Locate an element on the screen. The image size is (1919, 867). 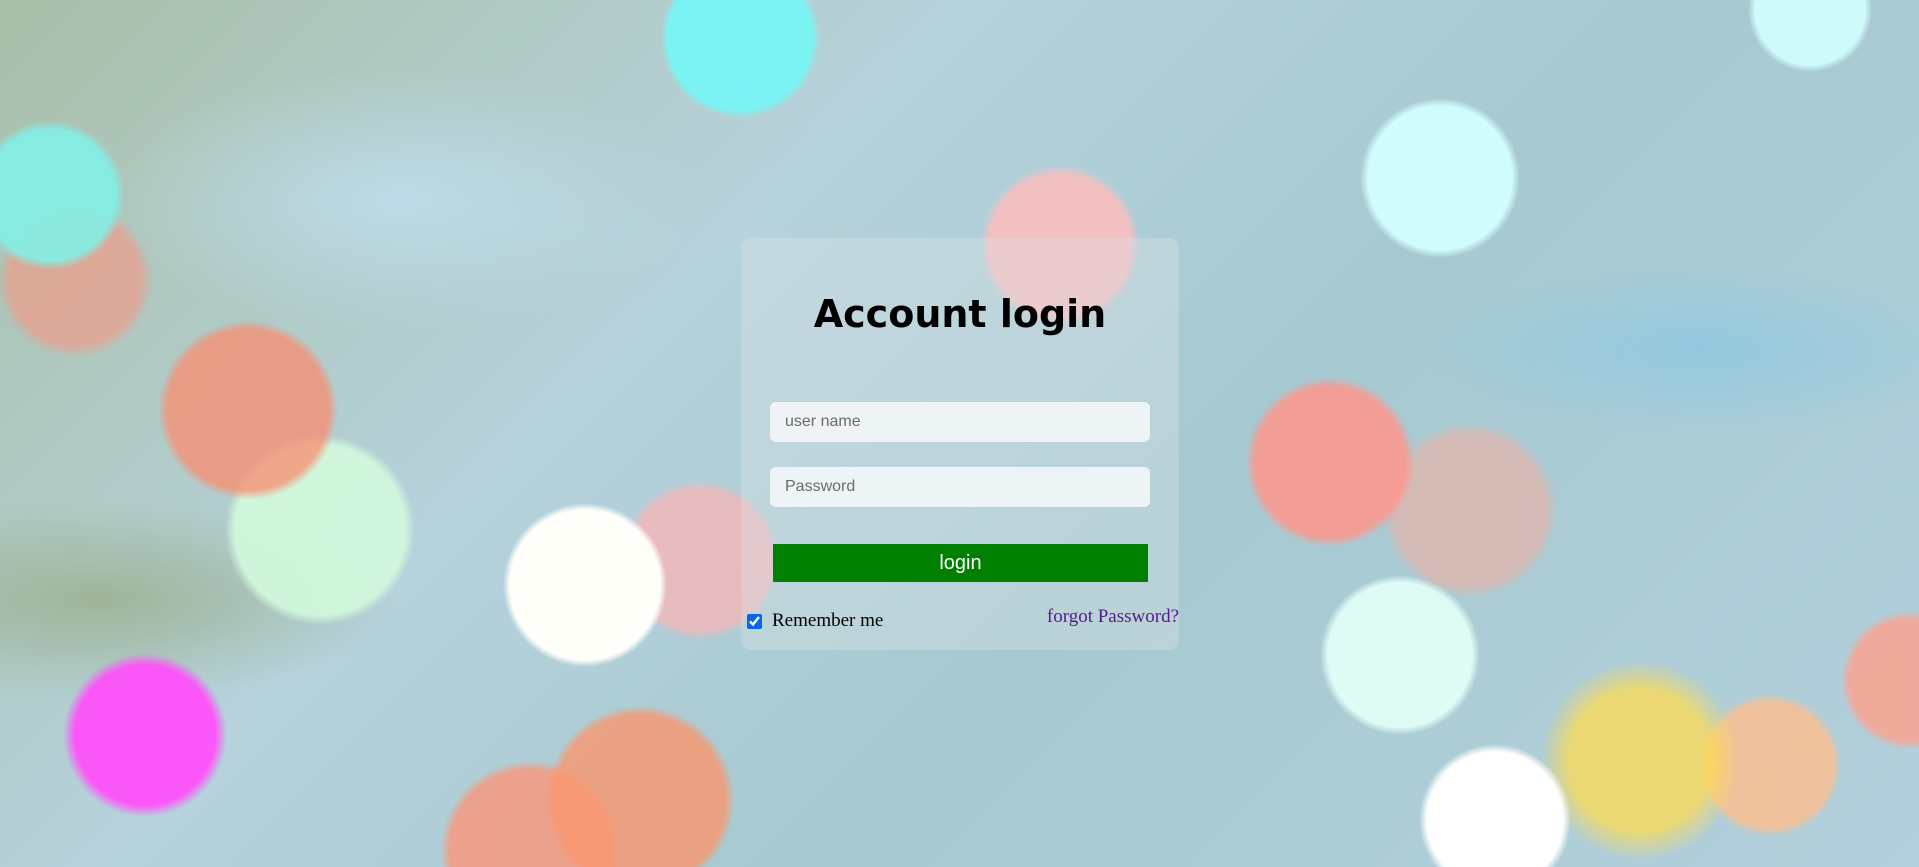
remember-me-checkbox is located at coordinates (754, 621).